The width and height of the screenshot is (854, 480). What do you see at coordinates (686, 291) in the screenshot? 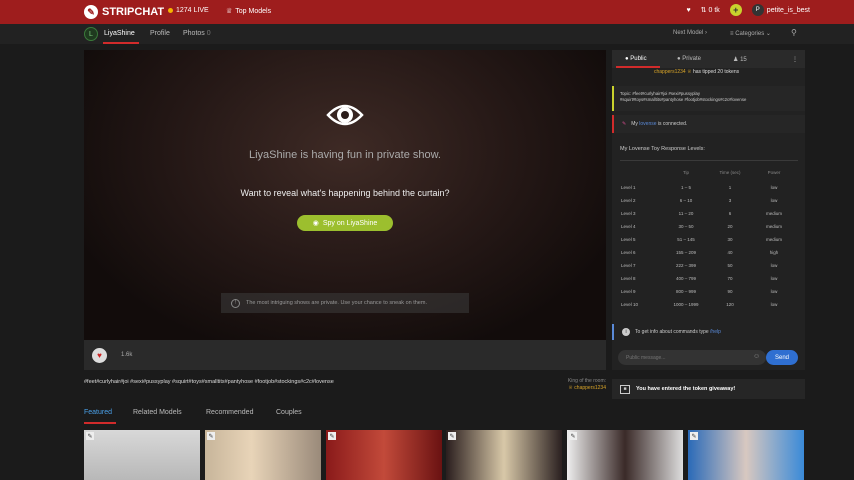
I see `level-tip: 800 – 999` at bounding box center [686, 291].